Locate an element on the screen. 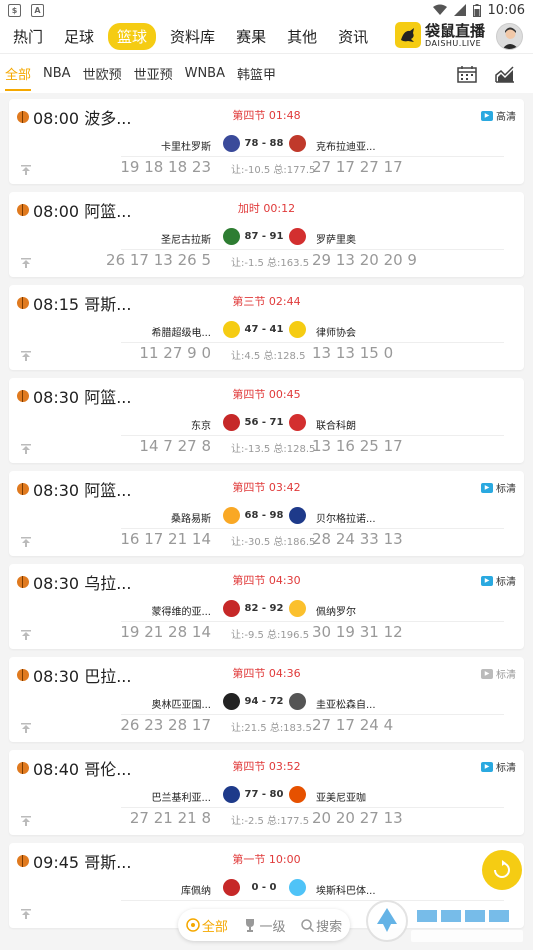  wifi-icon is located at coordinates (439, 9).